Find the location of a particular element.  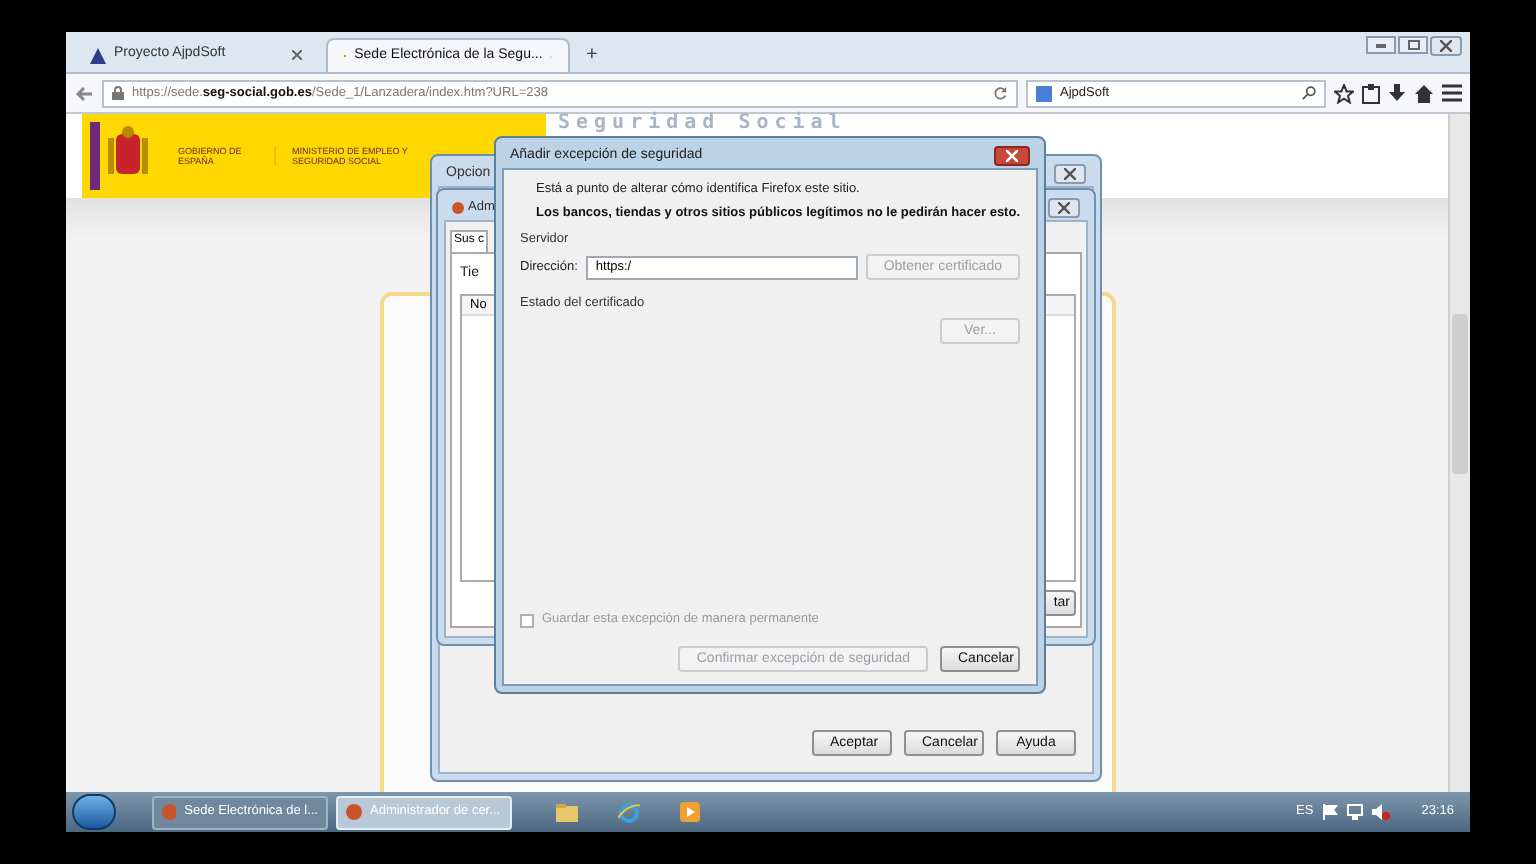

star-icon is located at coordinates (1344, 93).